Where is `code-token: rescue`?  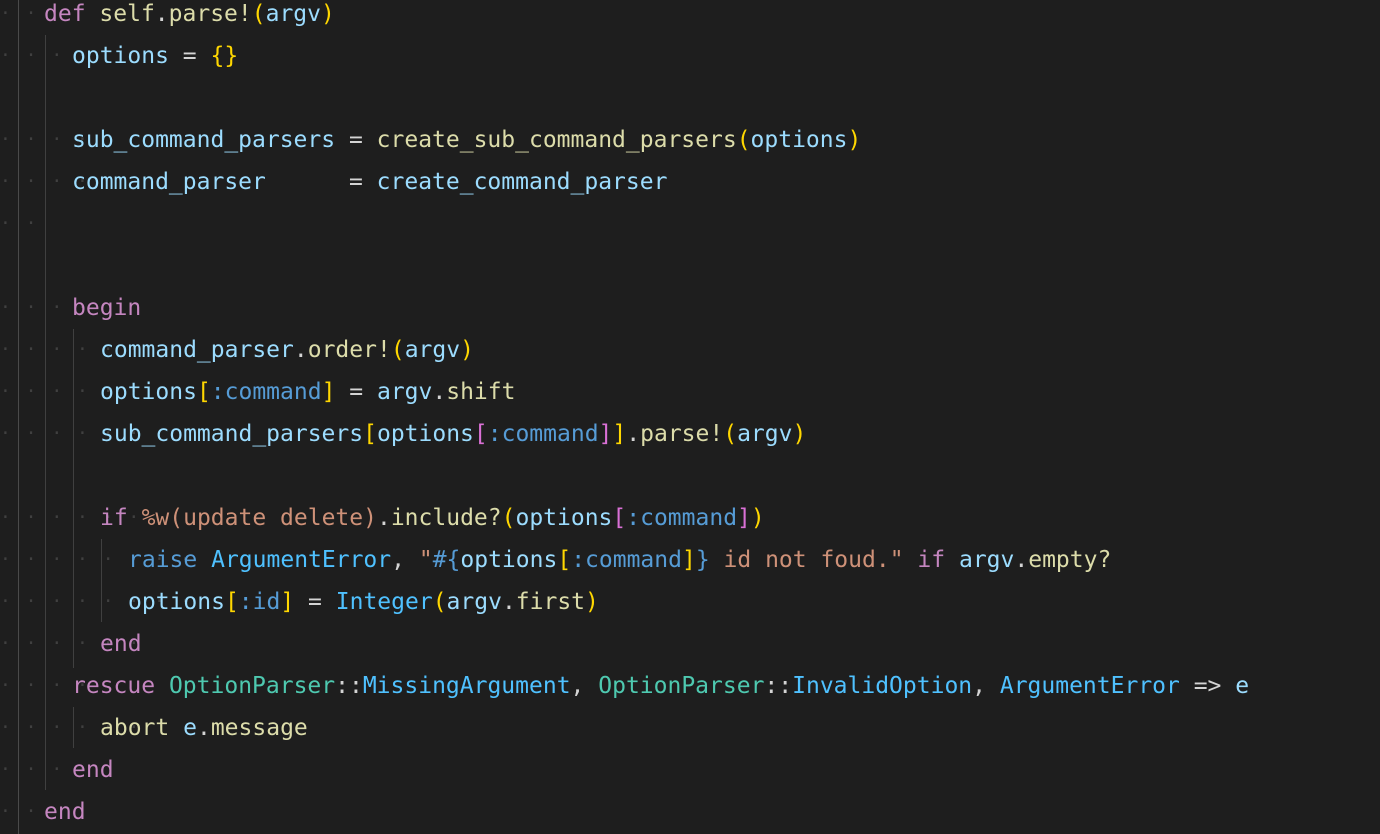
code-token: rescue is located at coordinates (114, 686).